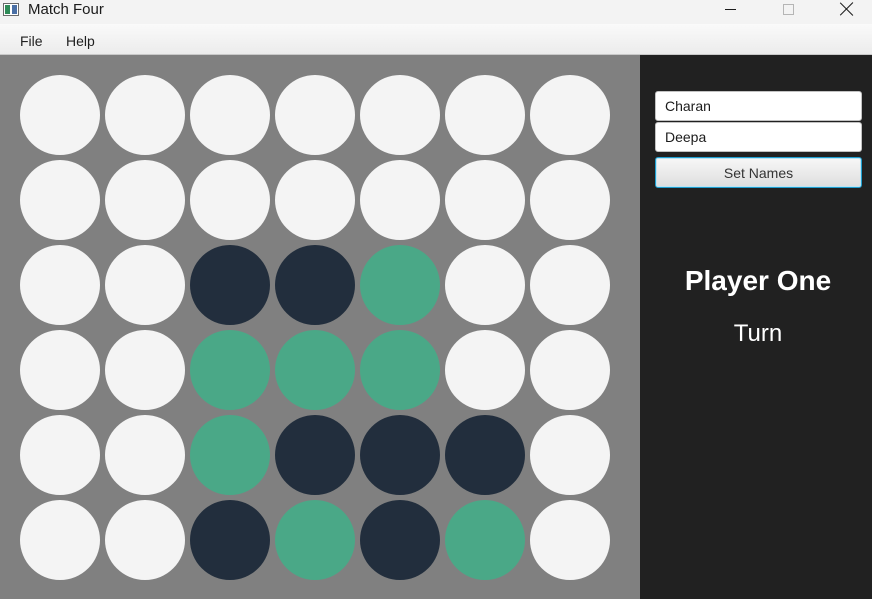  Describe the element at coordinates (436, 12) in the screenshot. I see `title-bar: Match Four` at that location.